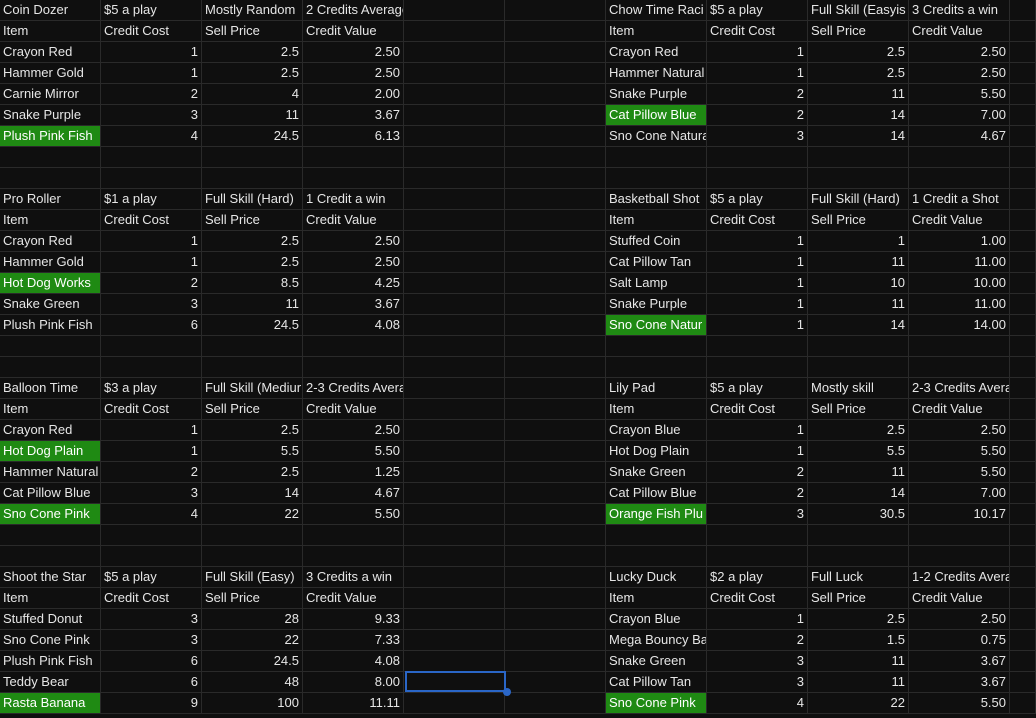 Image resolution: width=1036 pixels, height=718 pixels. Describe the element at coordinates (454, 703) in the screenshot. I see `cell-r34-c5` at that location.